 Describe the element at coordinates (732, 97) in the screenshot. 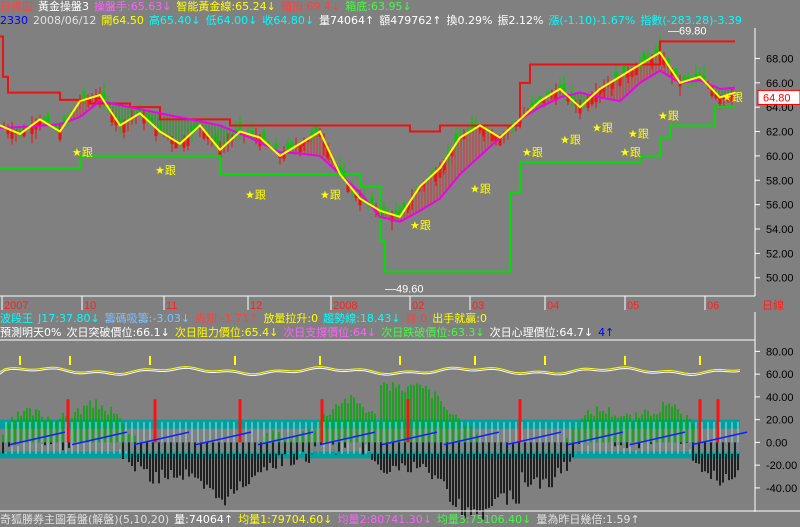

I see `follow-marker-12: ★跟` at that location.